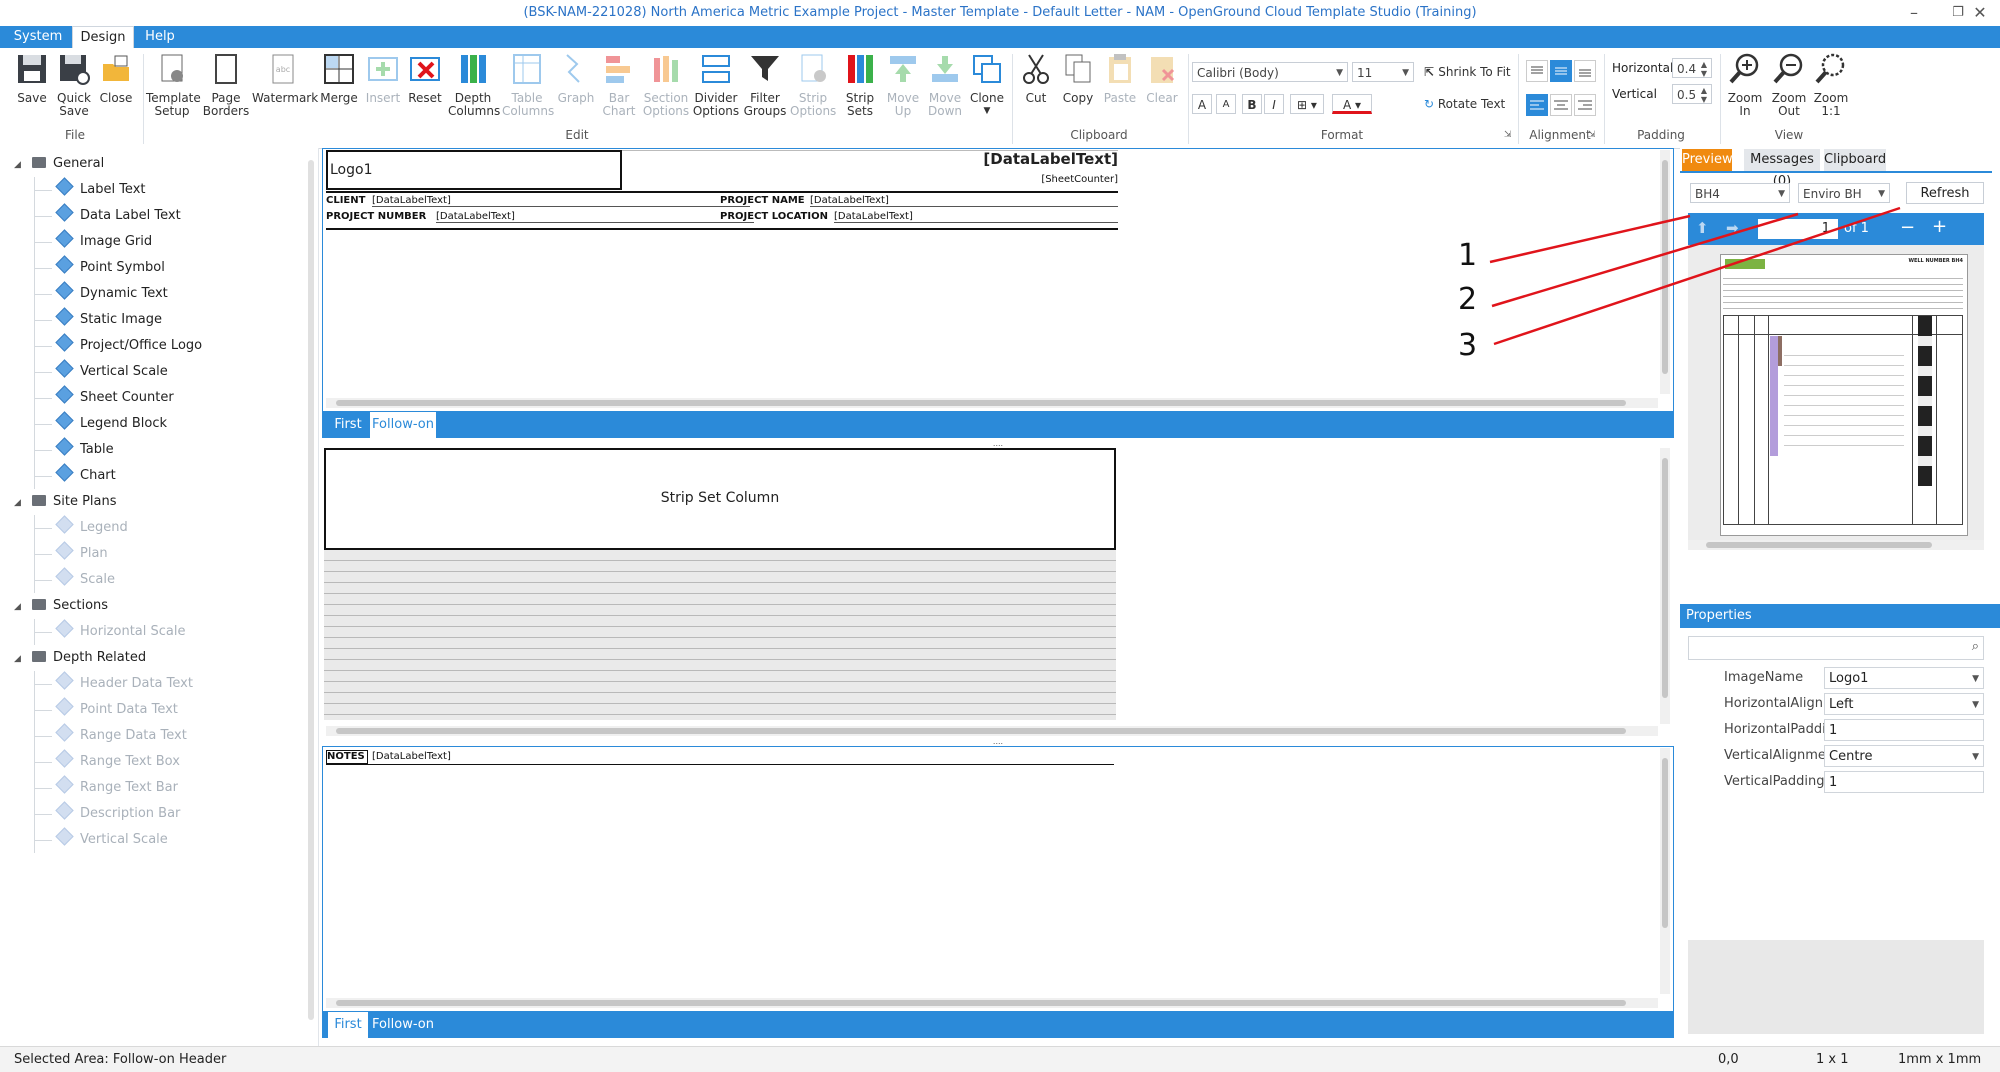 This screenshot has height=1072, width=2000. I want to click on status-selected-area: Selected Area: Follow-on Header, so click(120, 1059).